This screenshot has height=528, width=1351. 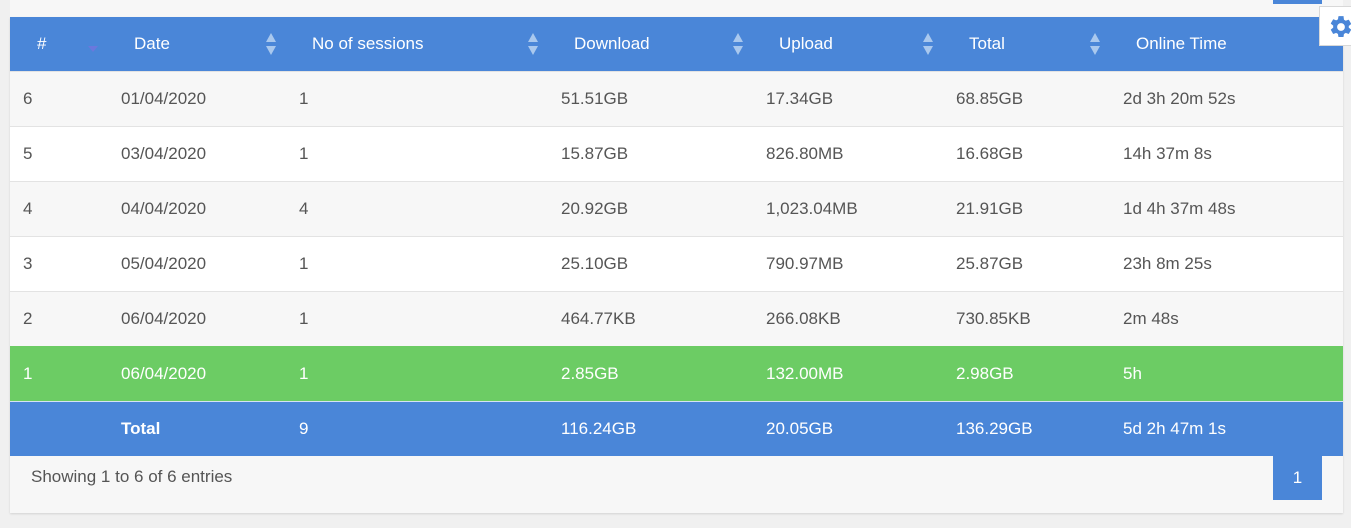 I want to click on column-header-online-time: Online Time, so click(x=1228, y=44).